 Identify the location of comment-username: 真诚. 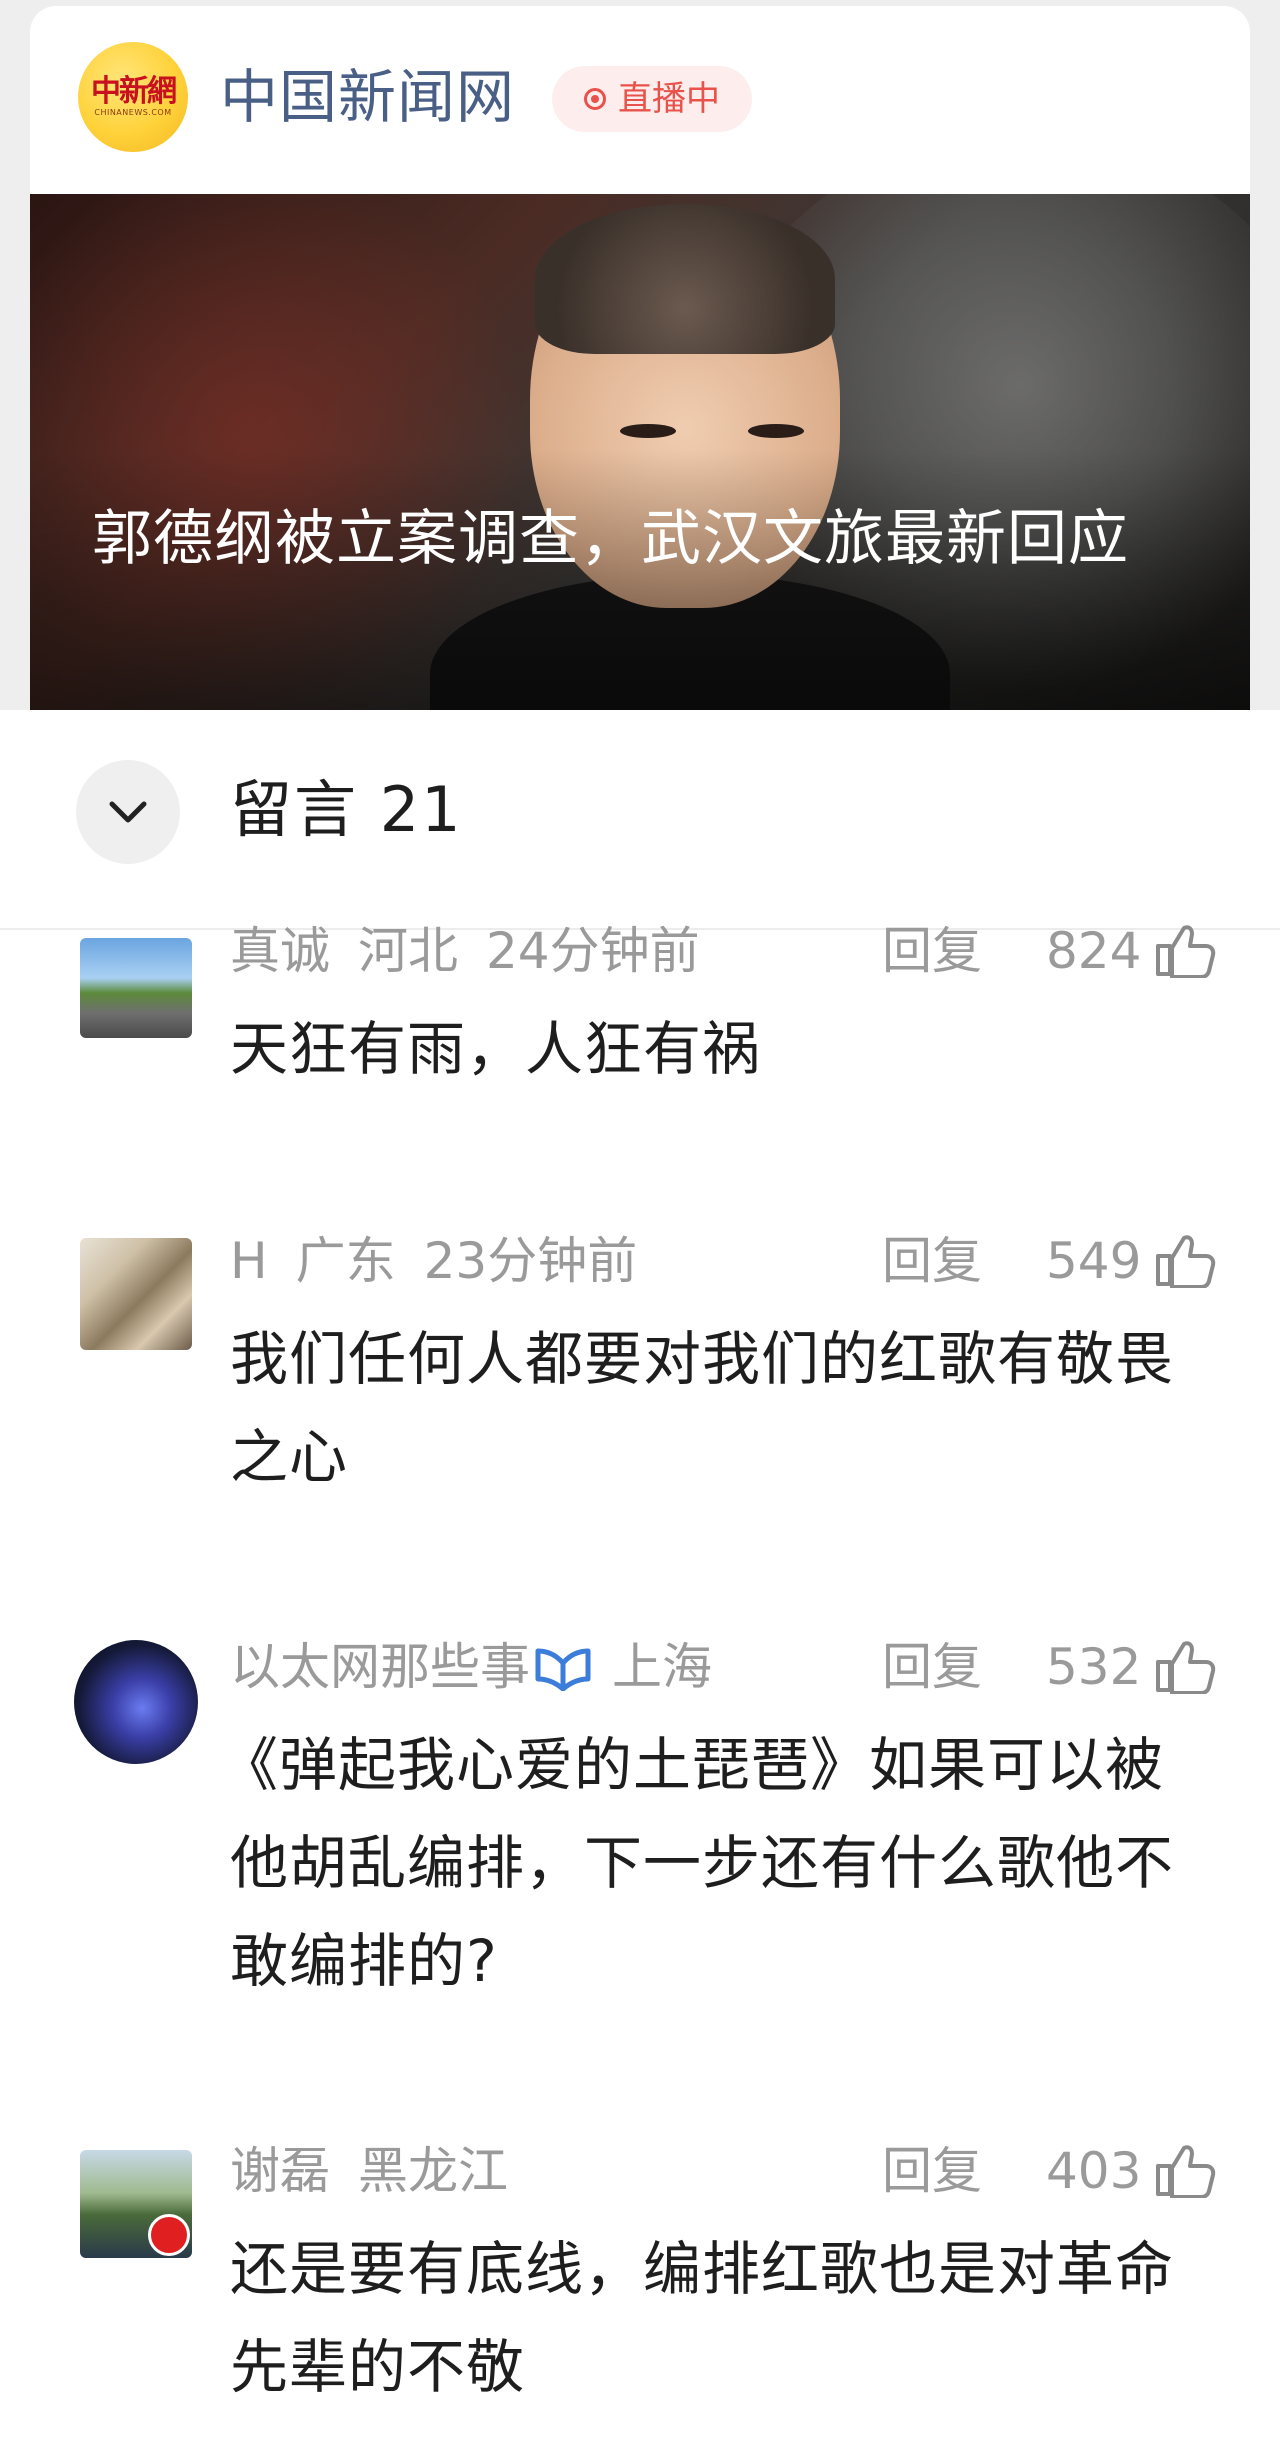
(280, 951).